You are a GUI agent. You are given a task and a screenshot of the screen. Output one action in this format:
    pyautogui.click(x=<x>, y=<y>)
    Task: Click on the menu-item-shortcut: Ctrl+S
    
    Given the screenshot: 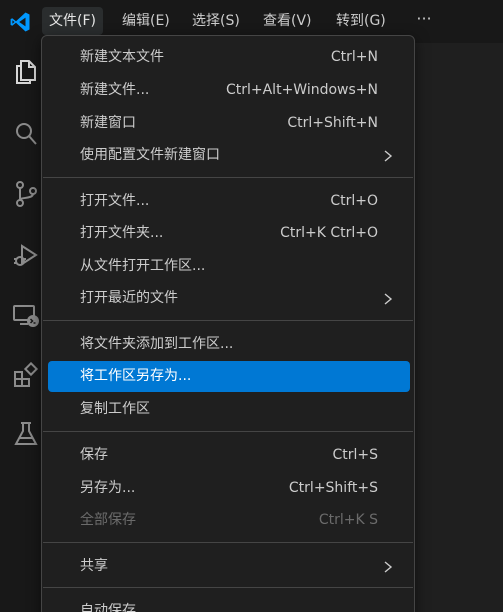 What is the action you would take?
    pyautogui.click(x=355, y=455)
    